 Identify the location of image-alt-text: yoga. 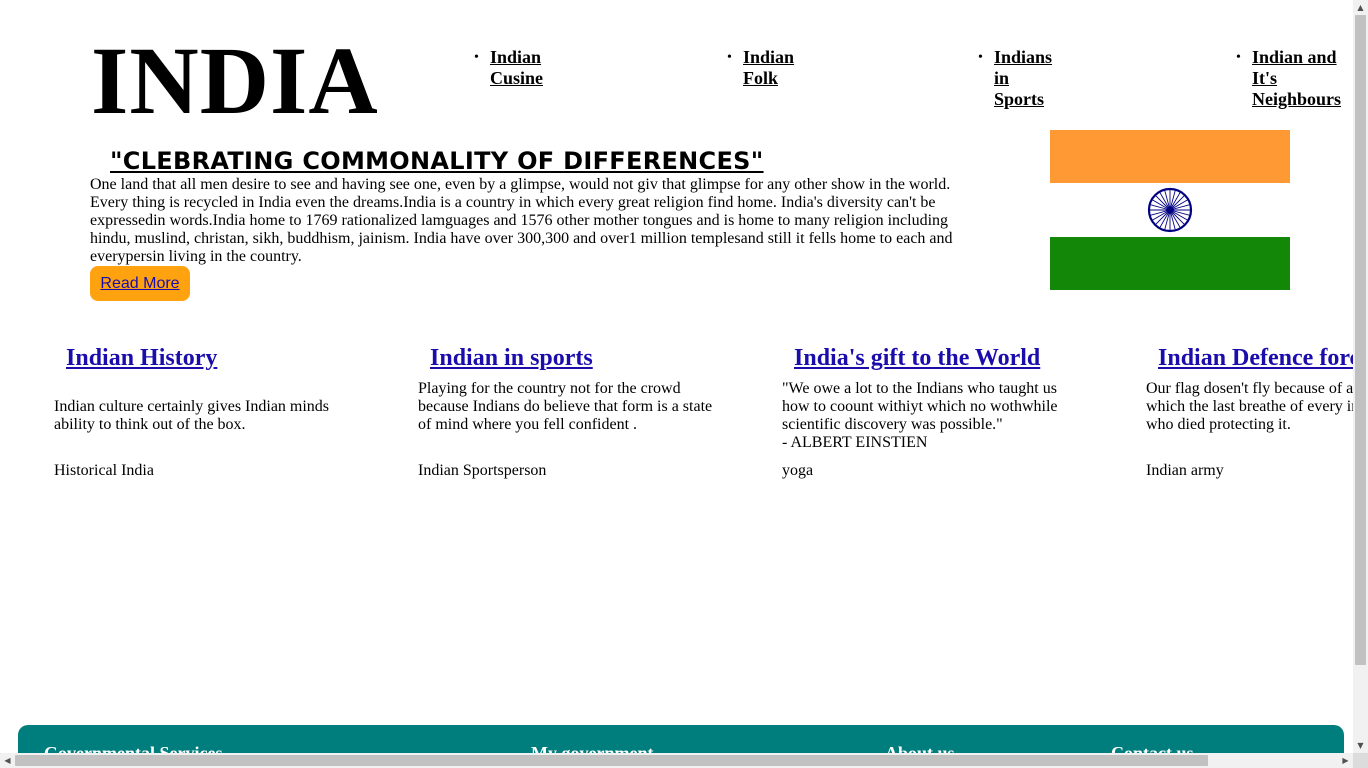
(798, 470).